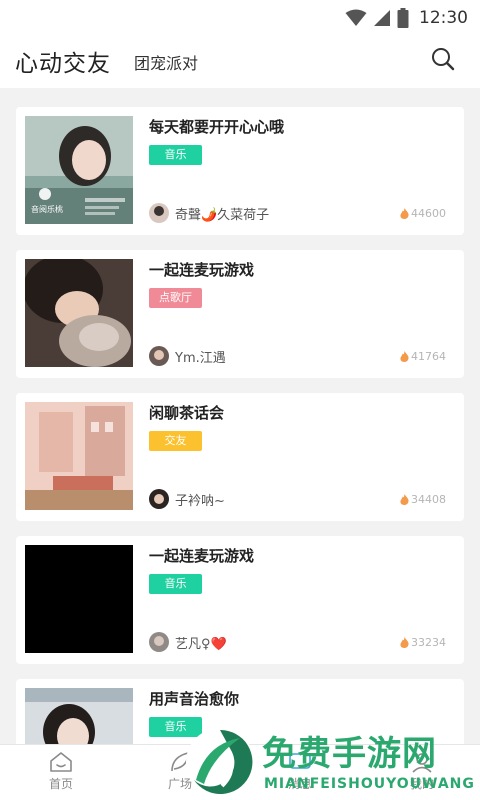 This screenshot has width=480, height=800. Describe the element at coordinates (222, 215) in the screenshot. I see `host-name: 奇聲🌶️久菜荷子` at that location.